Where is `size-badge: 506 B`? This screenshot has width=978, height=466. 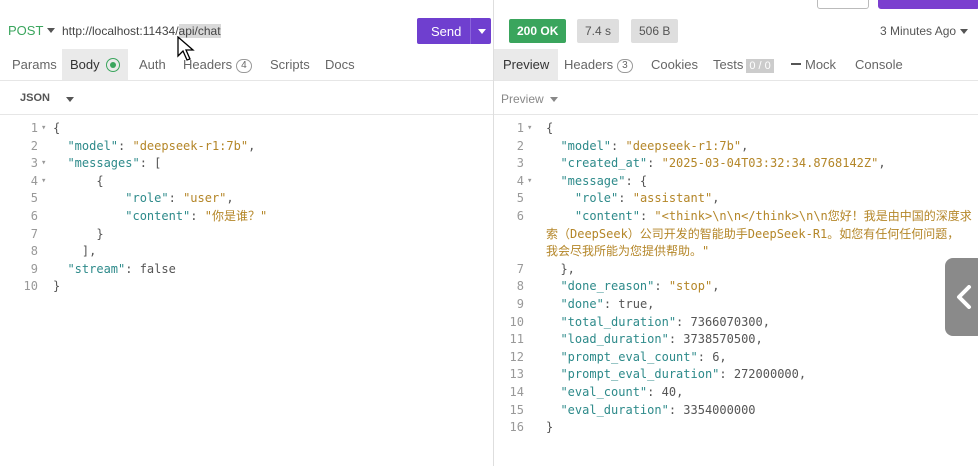 size-badge: 506 B is located at coordinates (655, 31).